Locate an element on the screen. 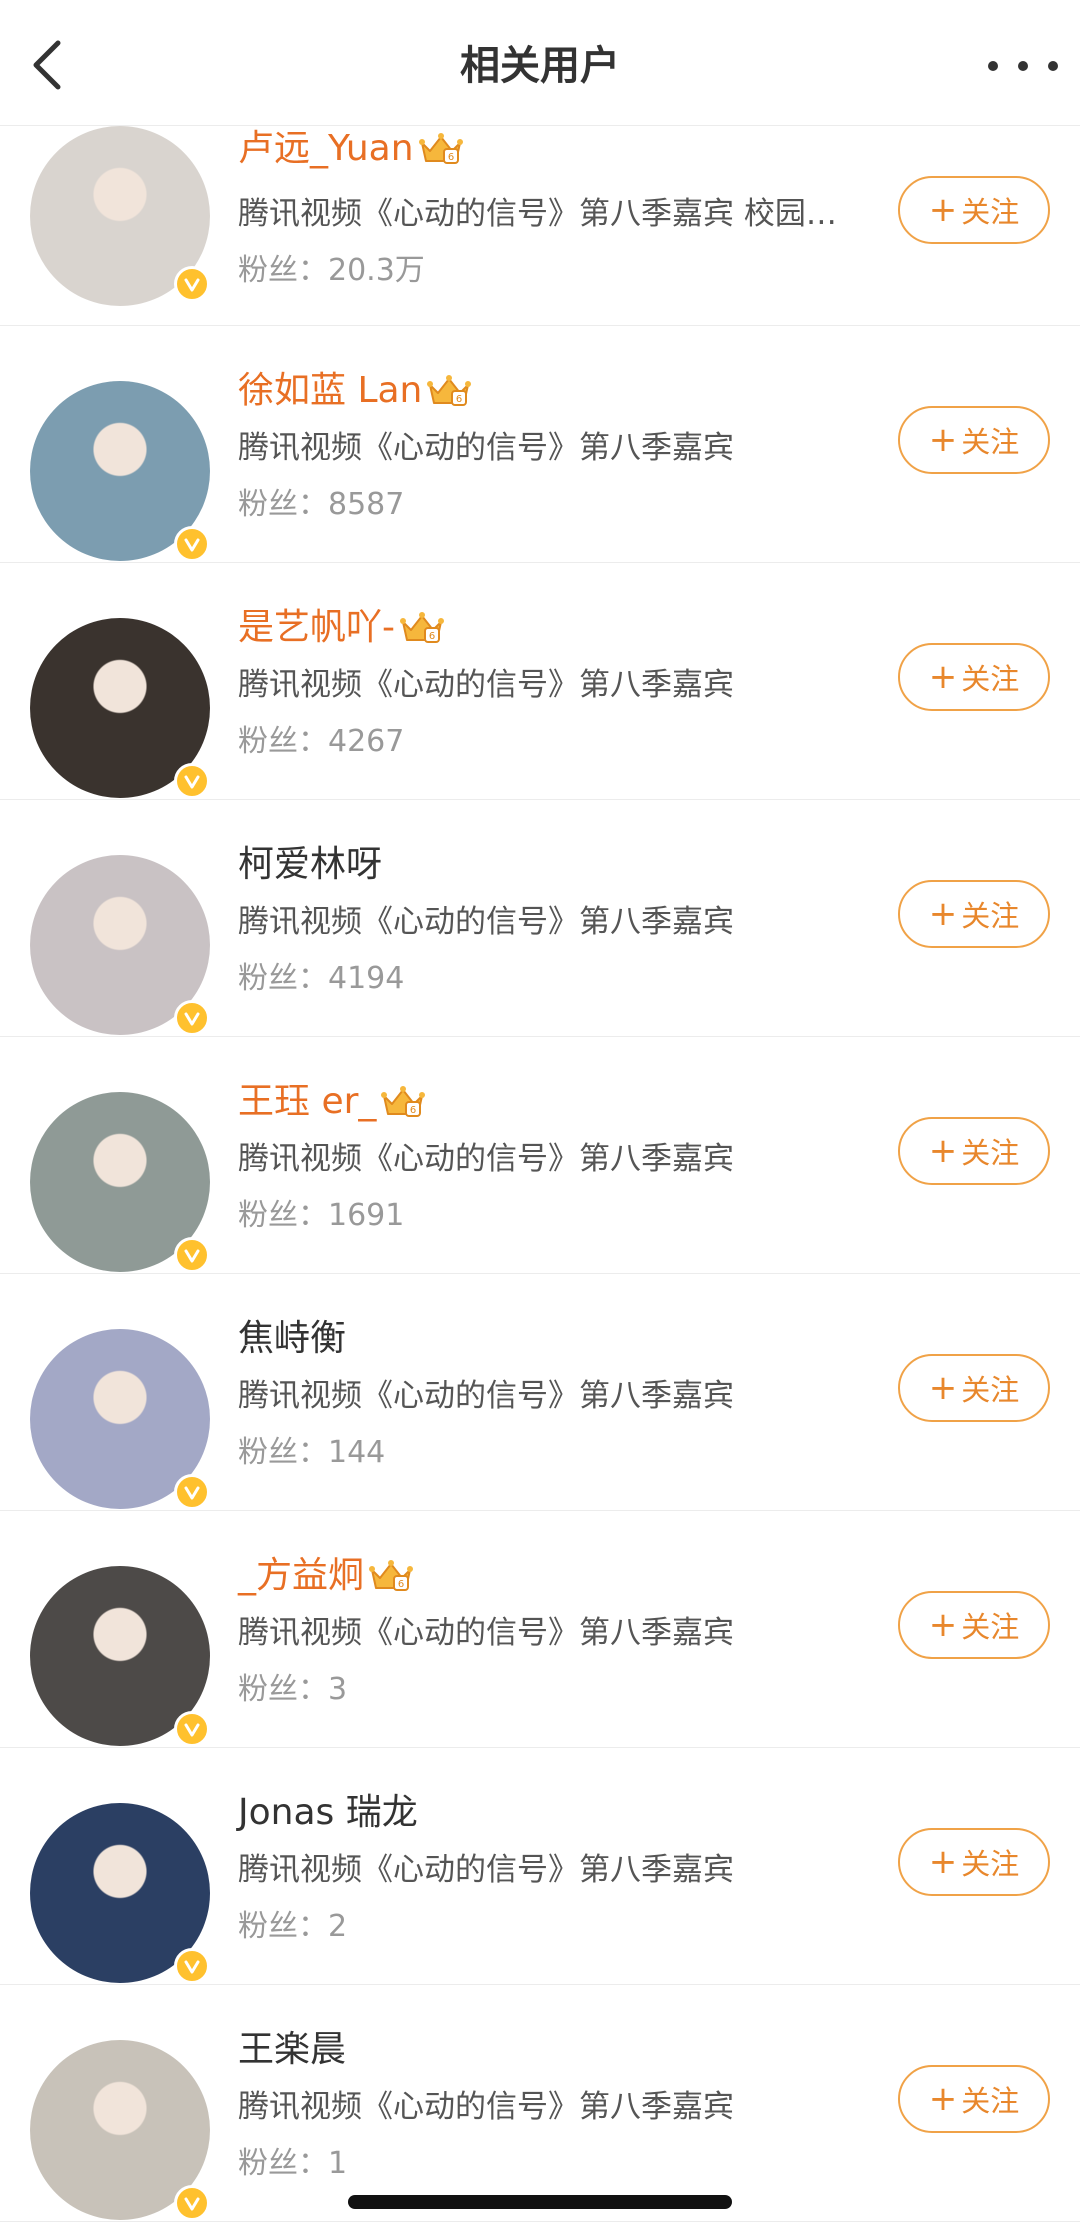 The image size is (1080, 2231). user-row: 王楽晨 腾讯视频《心动的信号》第八季嘉宾 粉丝：1 + 关注 is located at coordinates (540, 2103).